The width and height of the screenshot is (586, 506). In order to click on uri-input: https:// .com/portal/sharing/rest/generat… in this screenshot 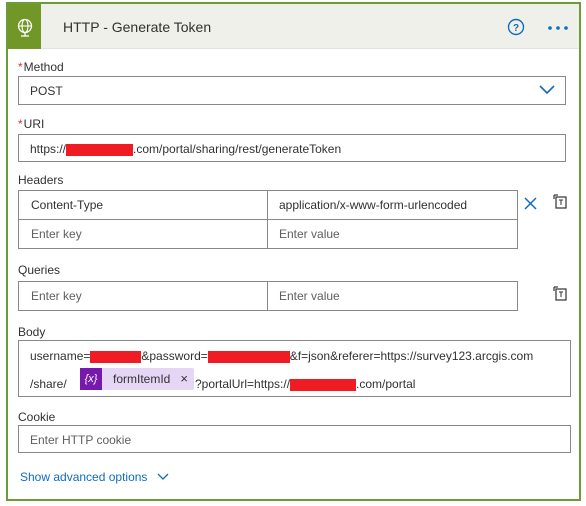, I will do `click(292, 148)`.